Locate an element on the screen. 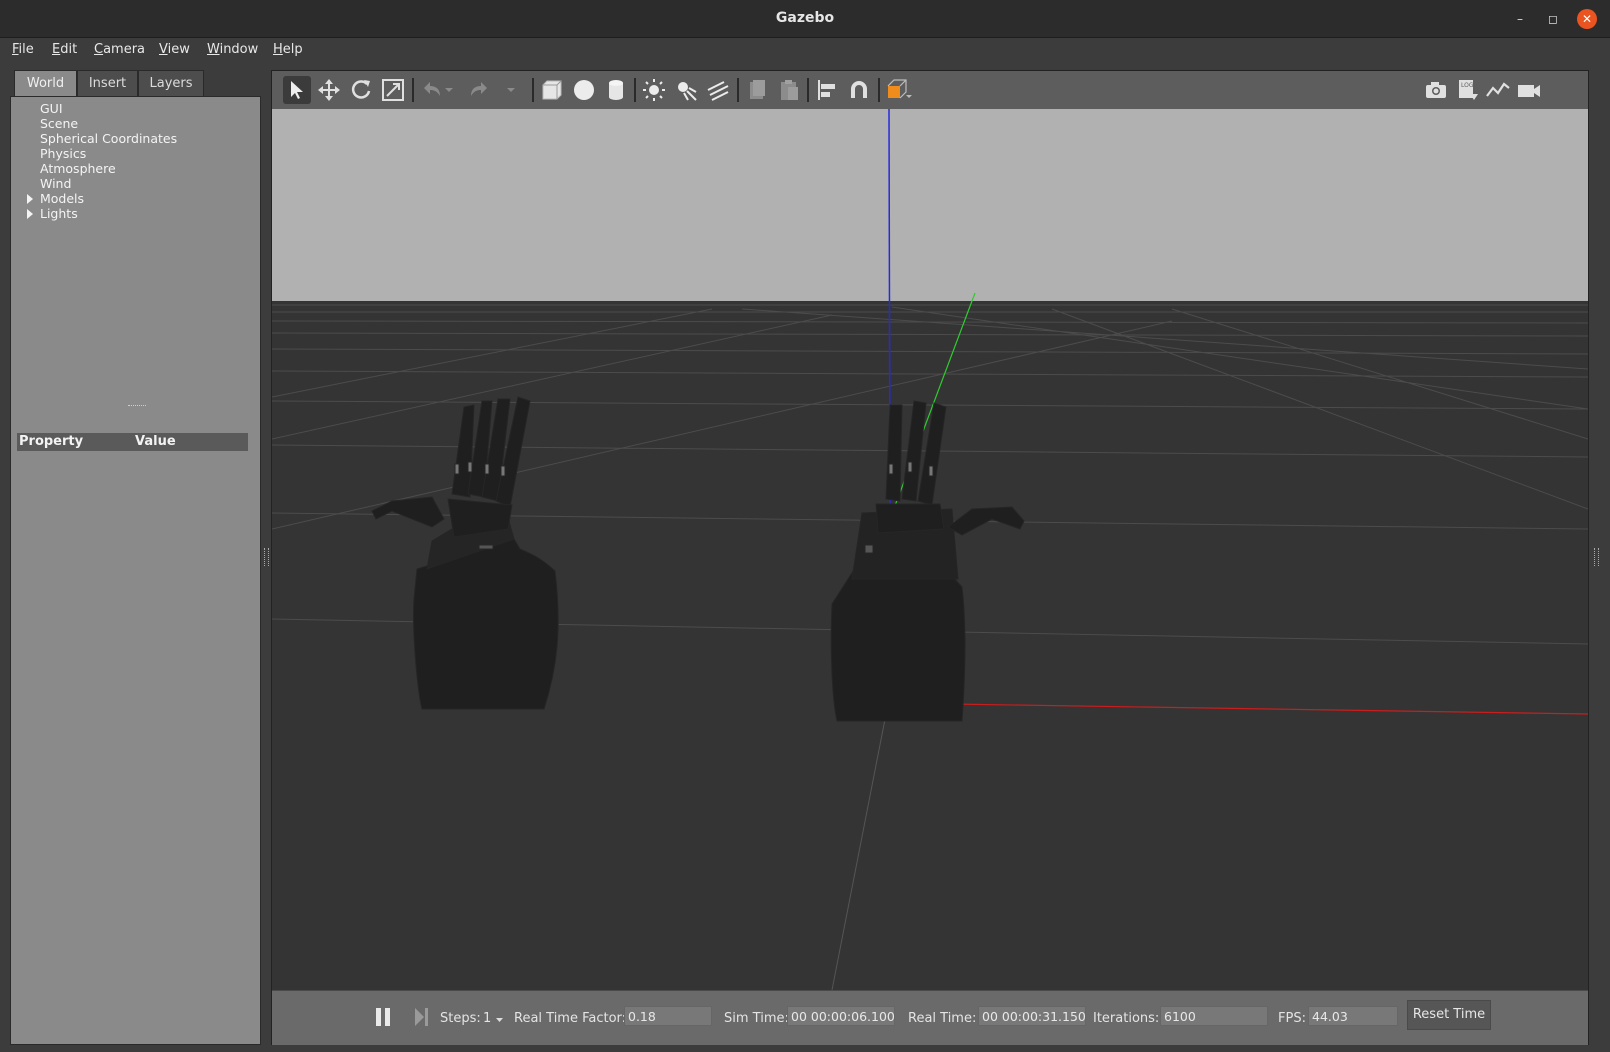  real-time-factor-label: Real Time Factor: is located at coordinates (570, 1018).